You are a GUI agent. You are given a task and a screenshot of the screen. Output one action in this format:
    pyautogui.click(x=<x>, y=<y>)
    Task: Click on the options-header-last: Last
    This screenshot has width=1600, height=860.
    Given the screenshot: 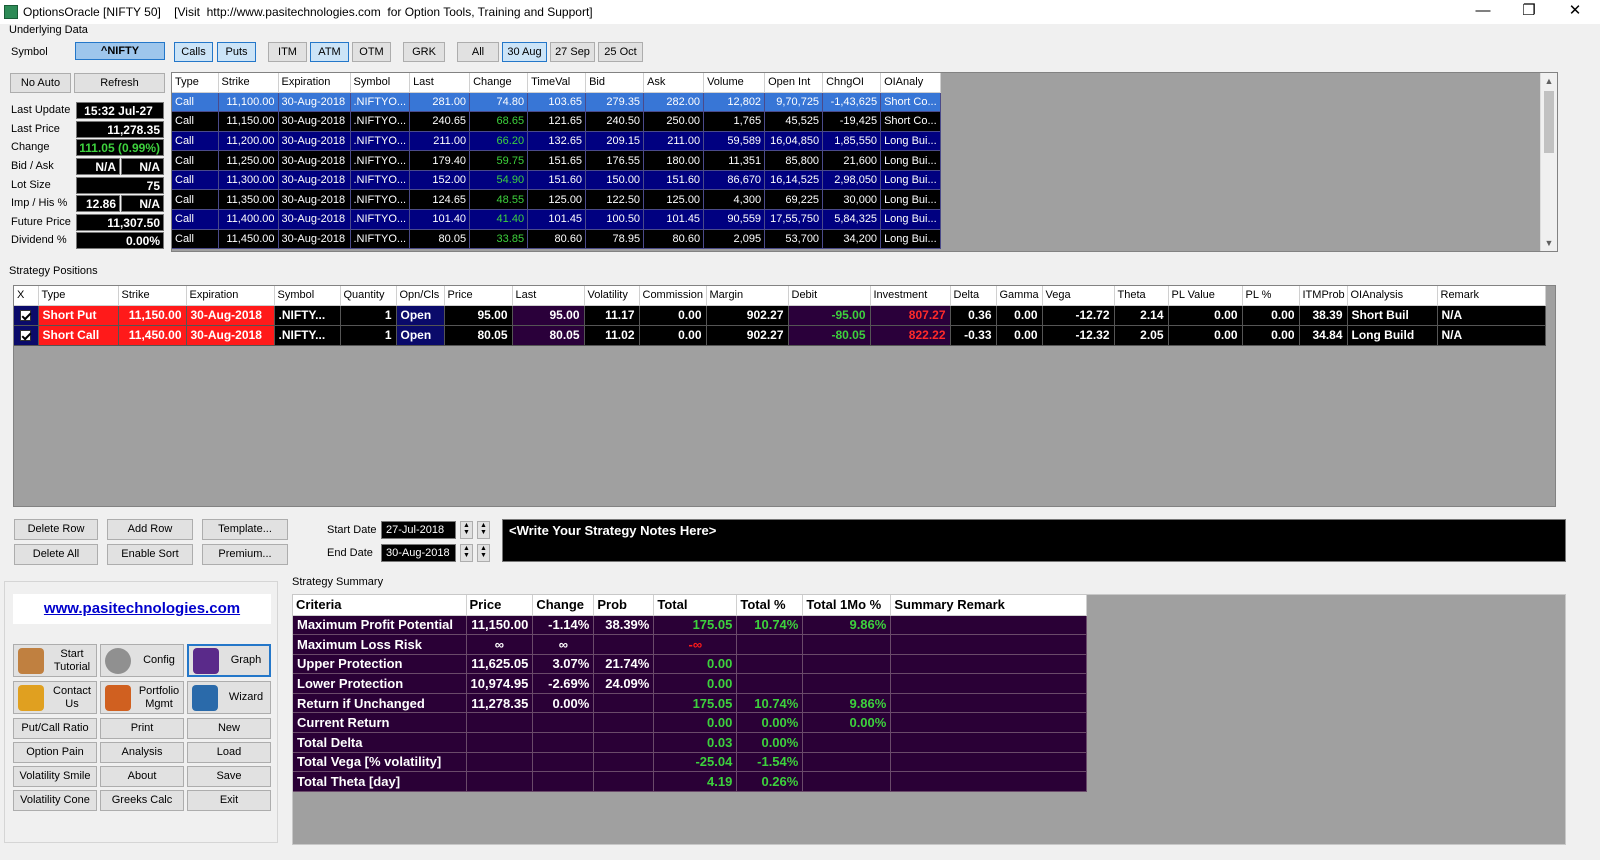 What is the action you would take?
    pyautogui.click(x=440, y=83)
    